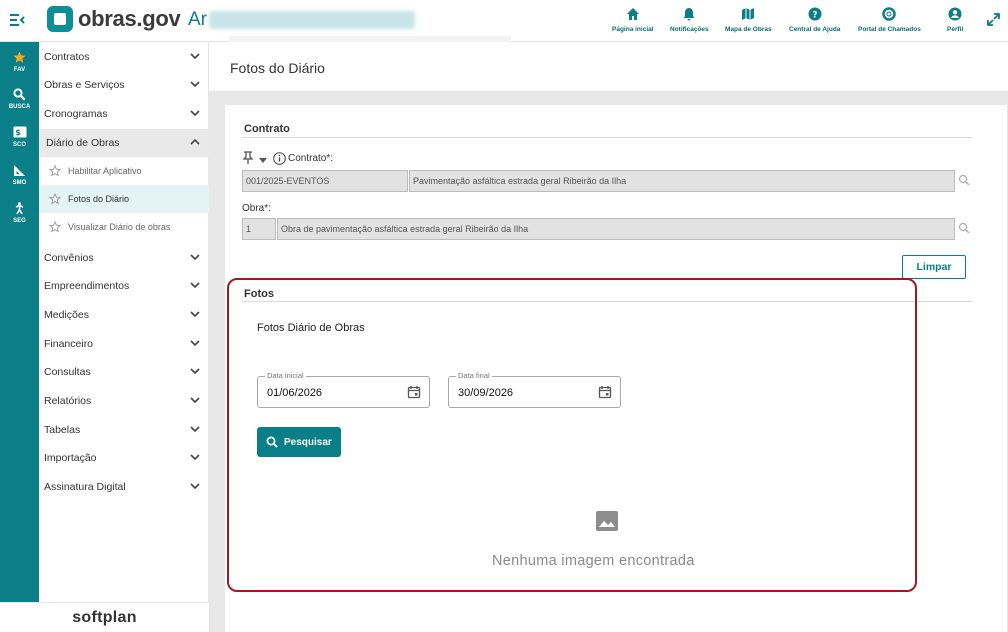  Describe the element at coordinates (124, 171) in the screenshot. I see `sidebar-subitem-habilitar-aplicativo: Habilitar Aplicativo` at that location.